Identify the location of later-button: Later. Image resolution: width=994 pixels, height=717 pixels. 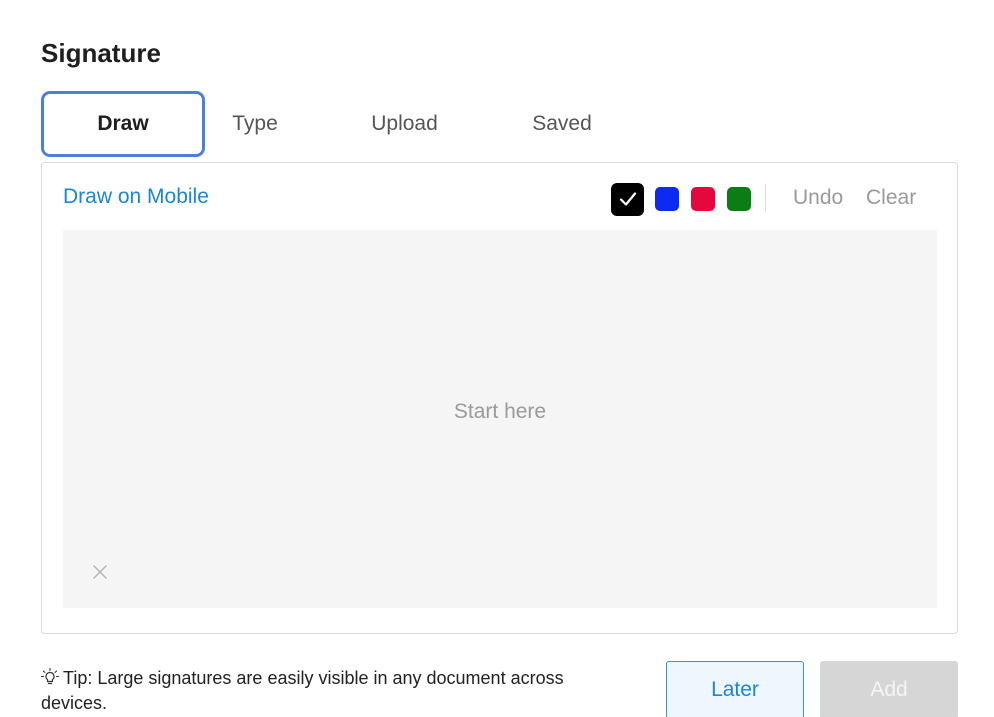
(735, 689).